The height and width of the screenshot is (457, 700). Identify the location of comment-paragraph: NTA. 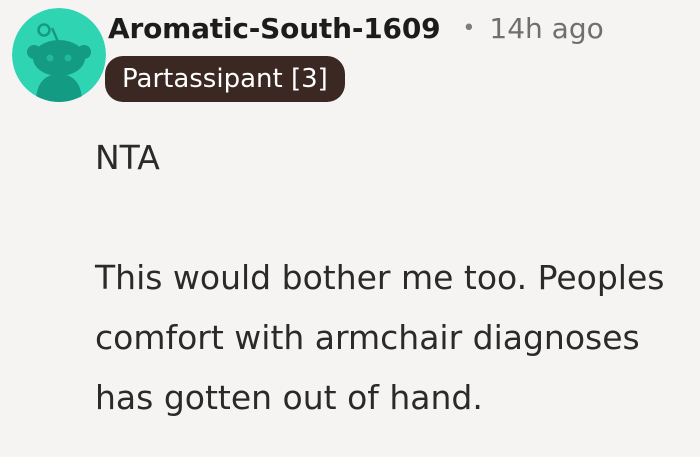
(127, 157).